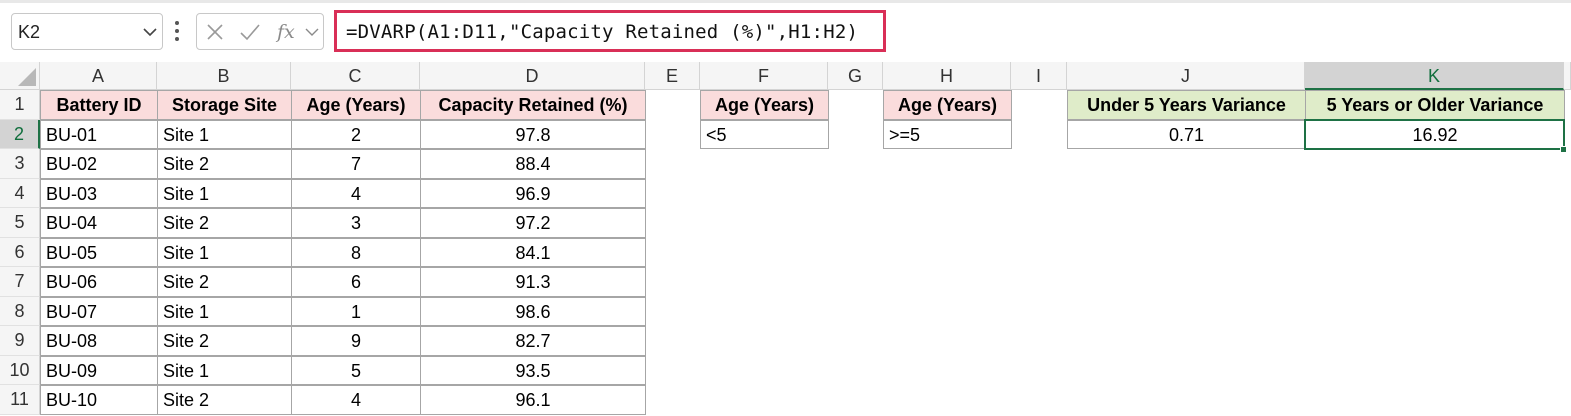 The width and height of the screenshot is (1571, 416). What do you see at coordinates (1186, 105) in the screenshot?
I see `result-under-header: Under 5 Years Variance` at bounding box center [1186, 105].